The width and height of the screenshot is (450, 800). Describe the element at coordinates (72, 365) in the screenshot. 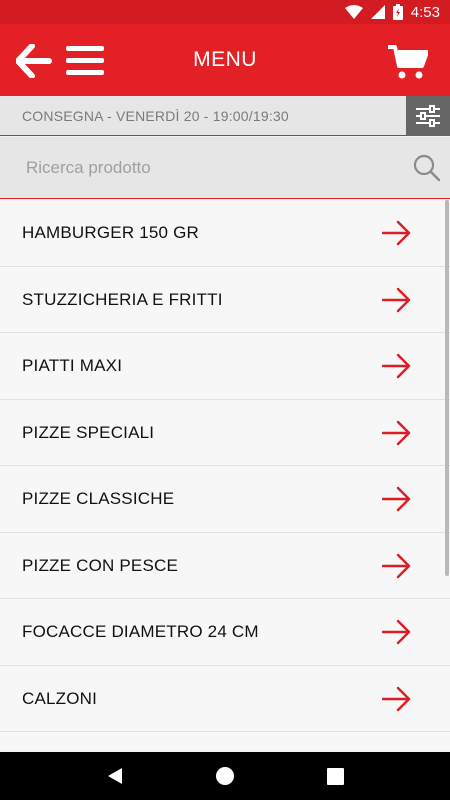

I see `category-label: PIATTI MAXI` at that location.